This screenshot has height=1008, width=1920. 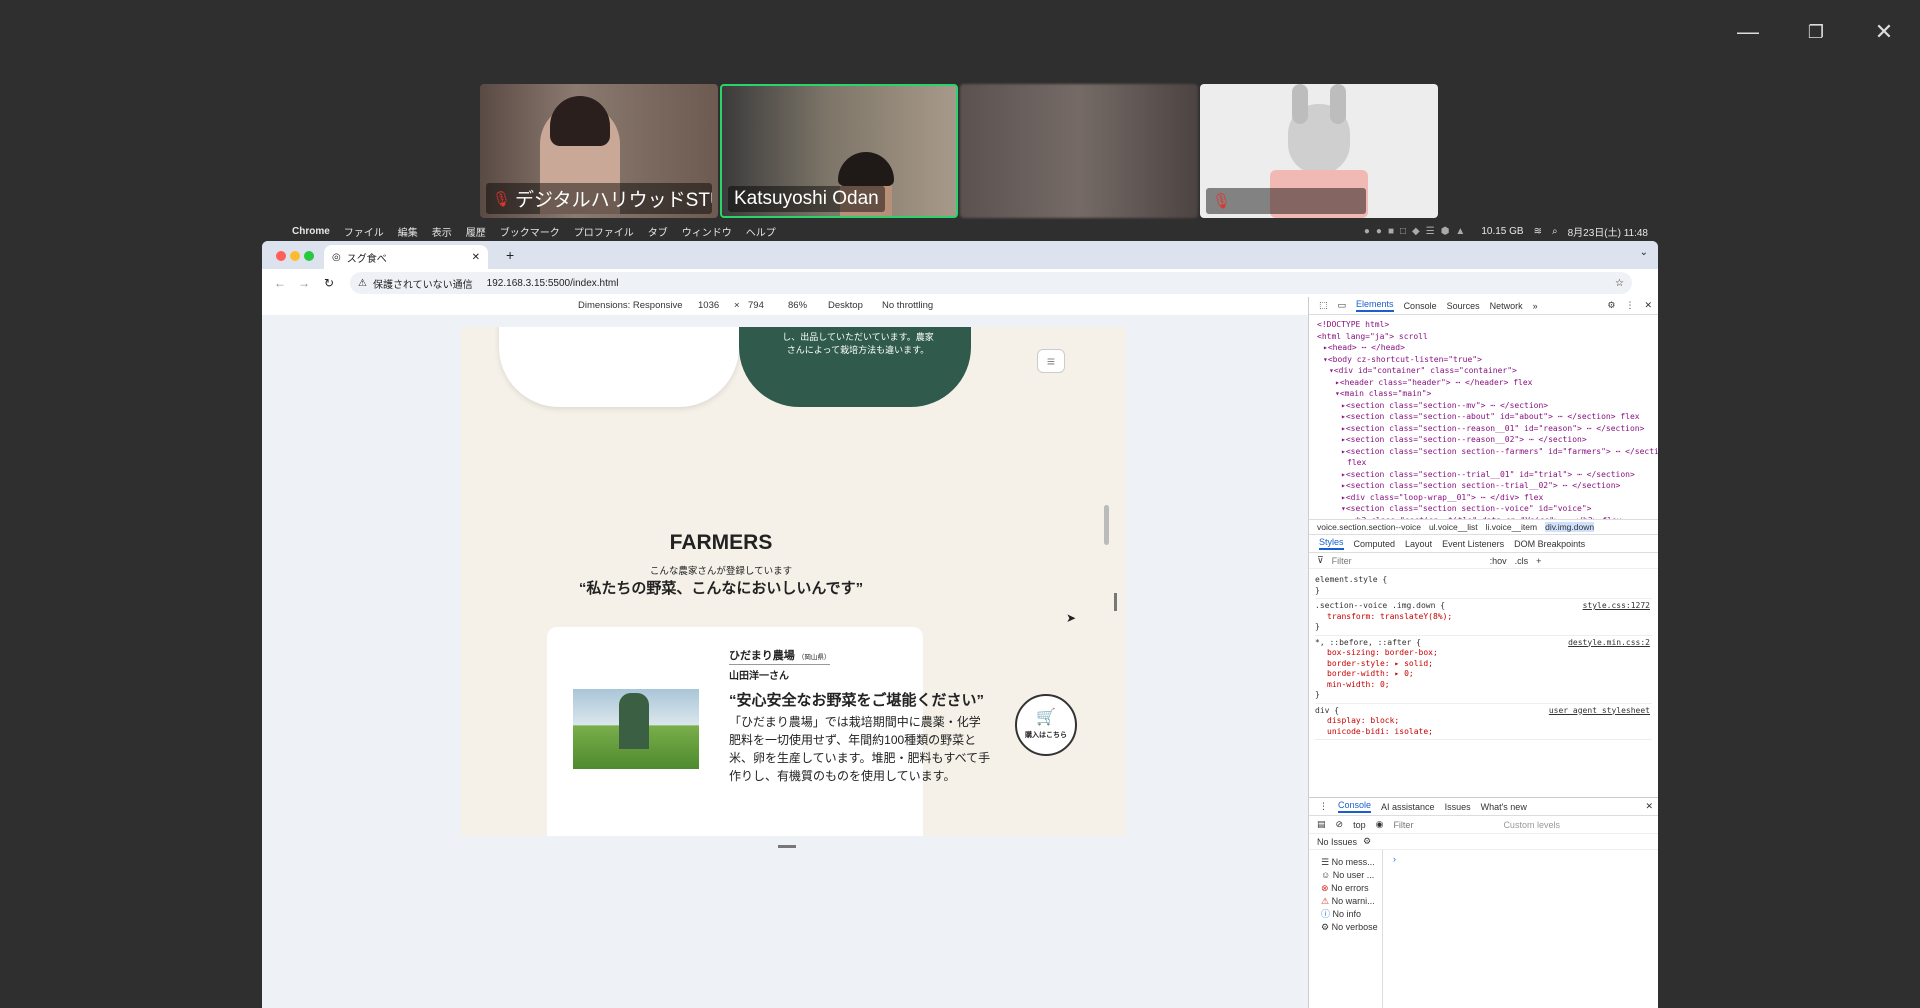 What do you see at coordinates (845, 305) in the screenshot?
I see `device-select: Desktop` at bounding box center [845, 305].